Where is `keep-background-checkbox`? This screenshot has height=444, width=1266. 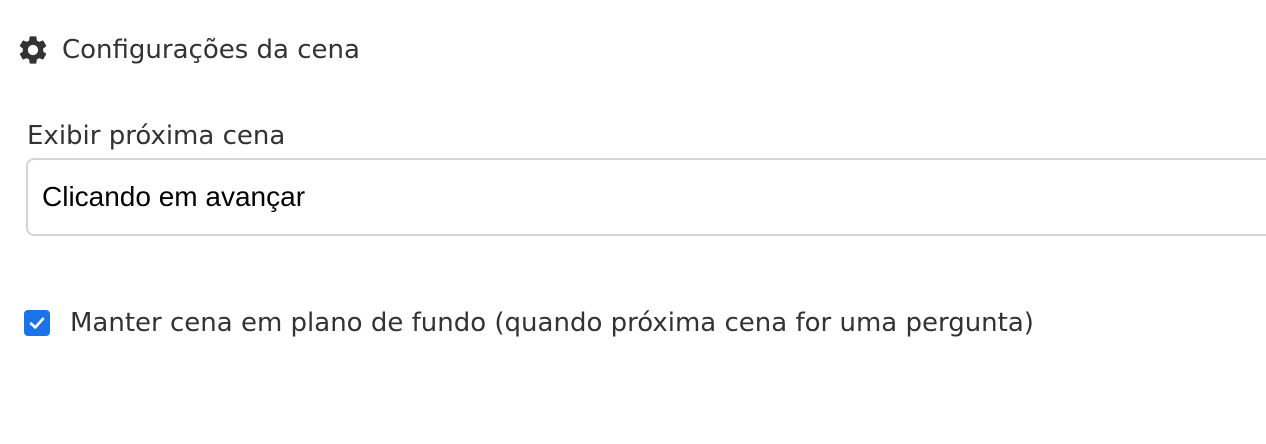 keep-background-checkbox is located at coordinates (37, 323).